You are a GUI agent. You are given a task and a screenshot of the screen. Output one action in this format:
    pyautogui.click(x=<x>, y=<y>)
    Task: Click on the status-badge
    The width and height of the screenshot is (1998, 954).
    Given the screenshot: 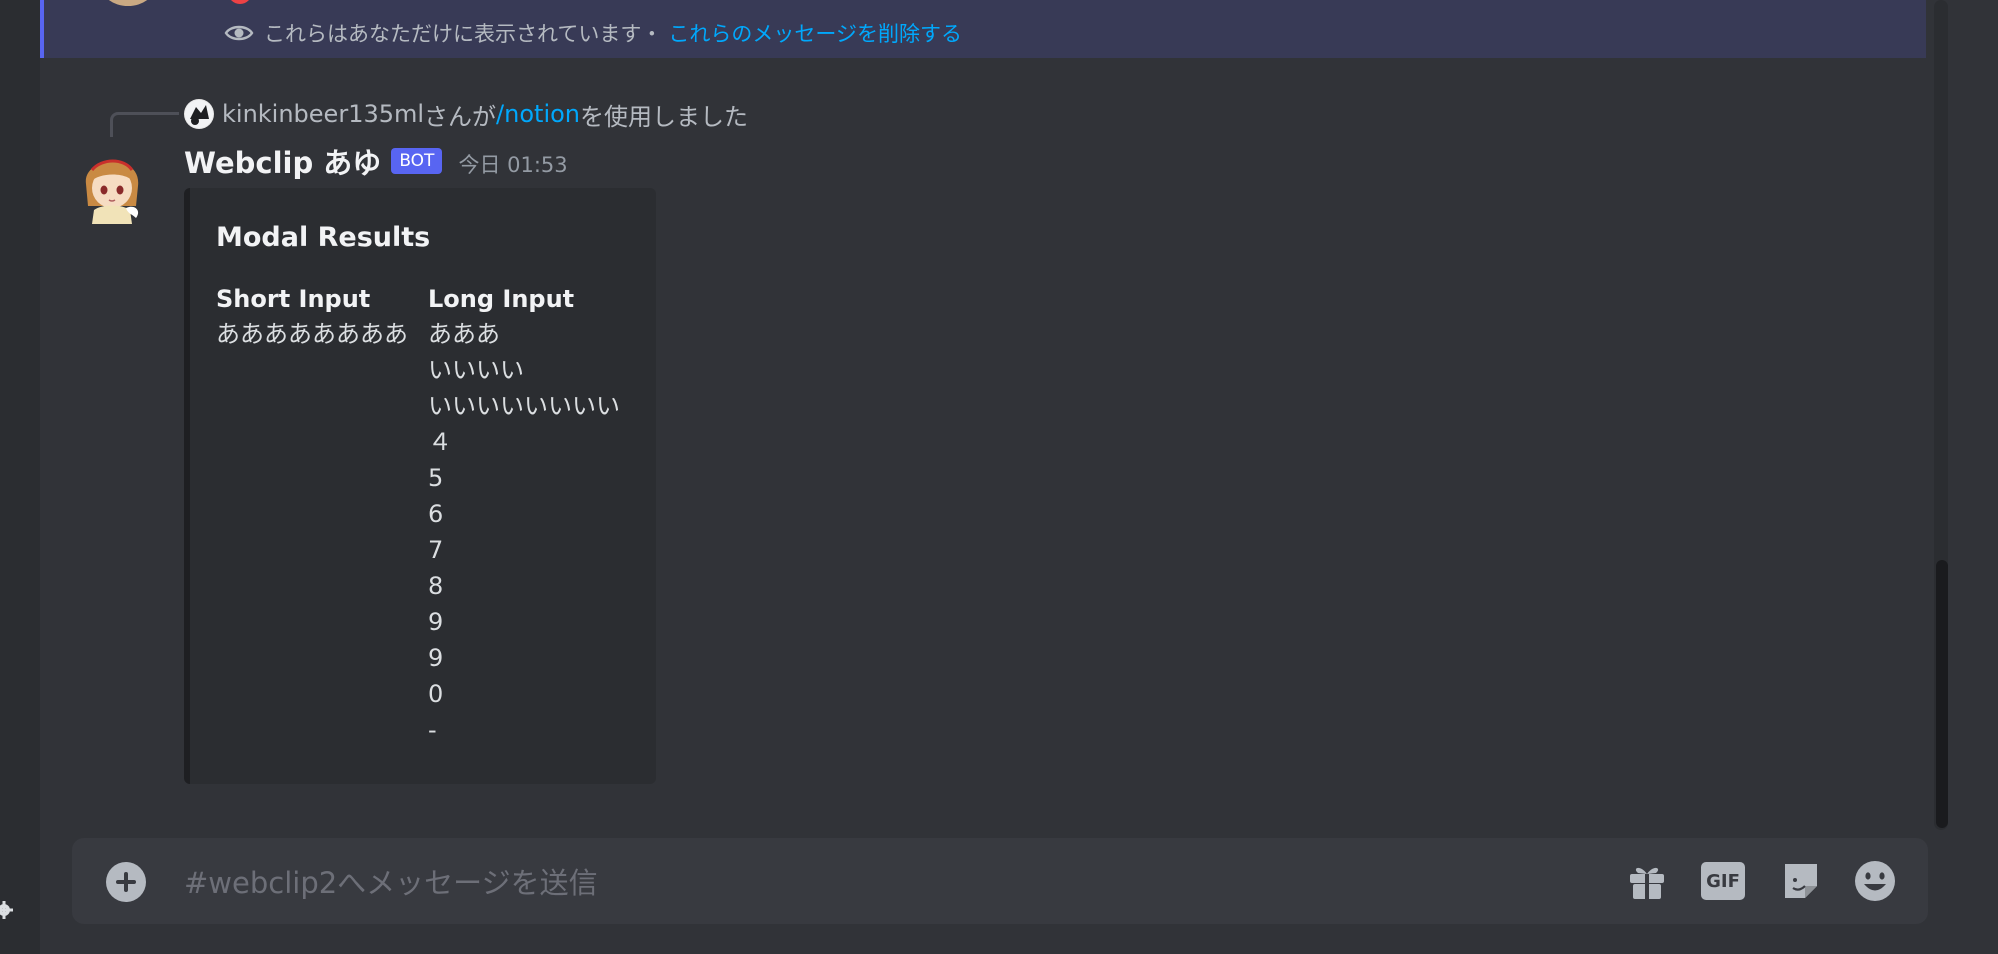 What is the action you would take?
    pyautogui.click(x=240, y=2)
    